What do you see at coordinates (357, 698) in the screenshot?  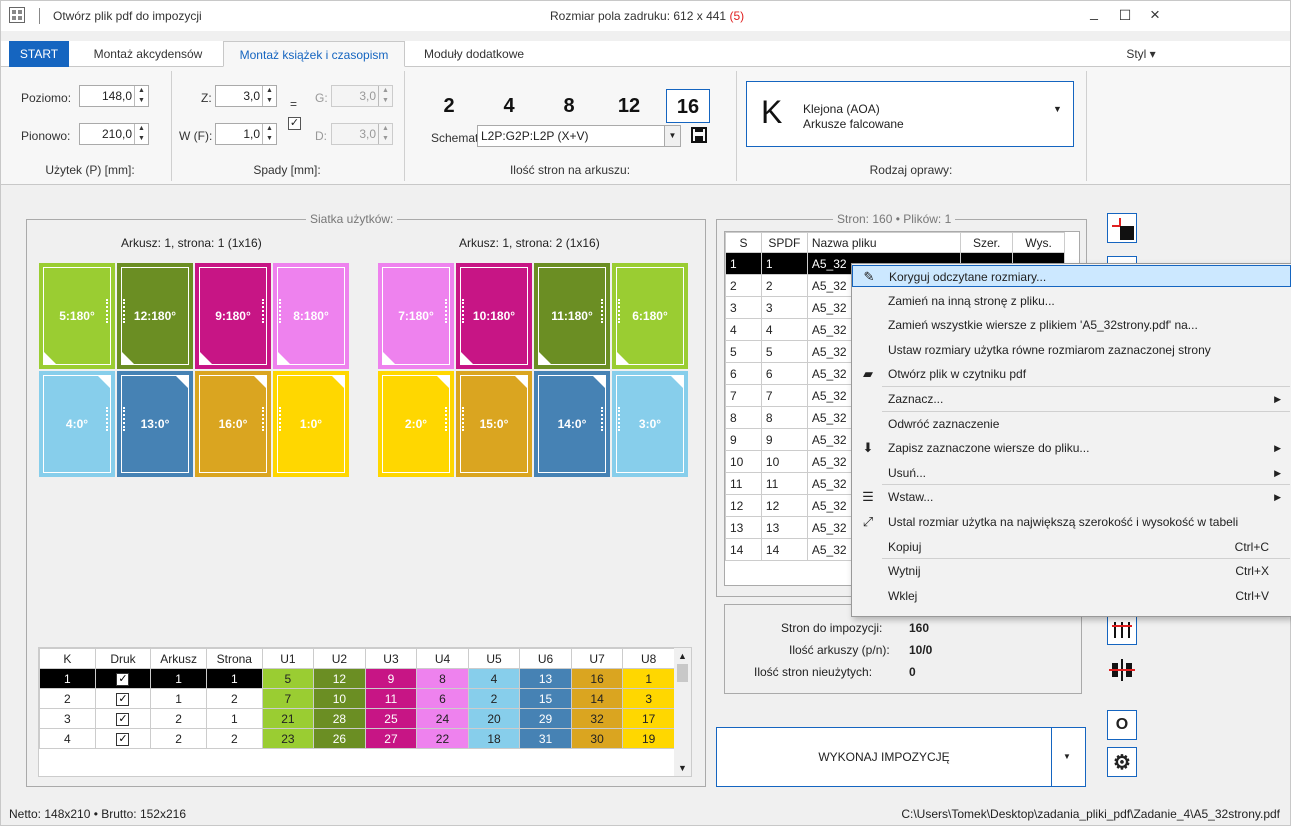 I see `table-row: 2 ✓ 1 2 7 10 11 6 2 15 14 3` at bounding box center [357, 698].